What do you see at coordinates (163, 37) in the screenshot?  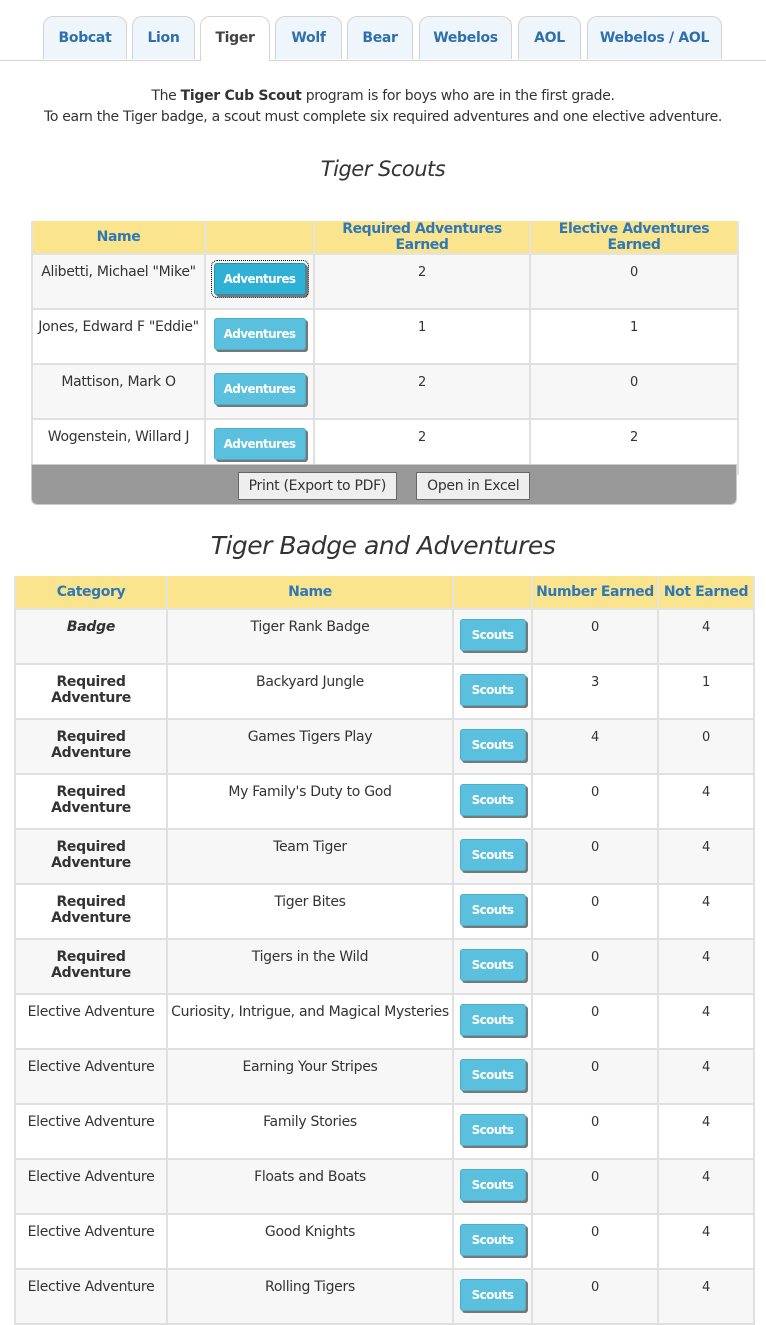 I see `tab-lion: Lion` at bounding box center [163, 37].